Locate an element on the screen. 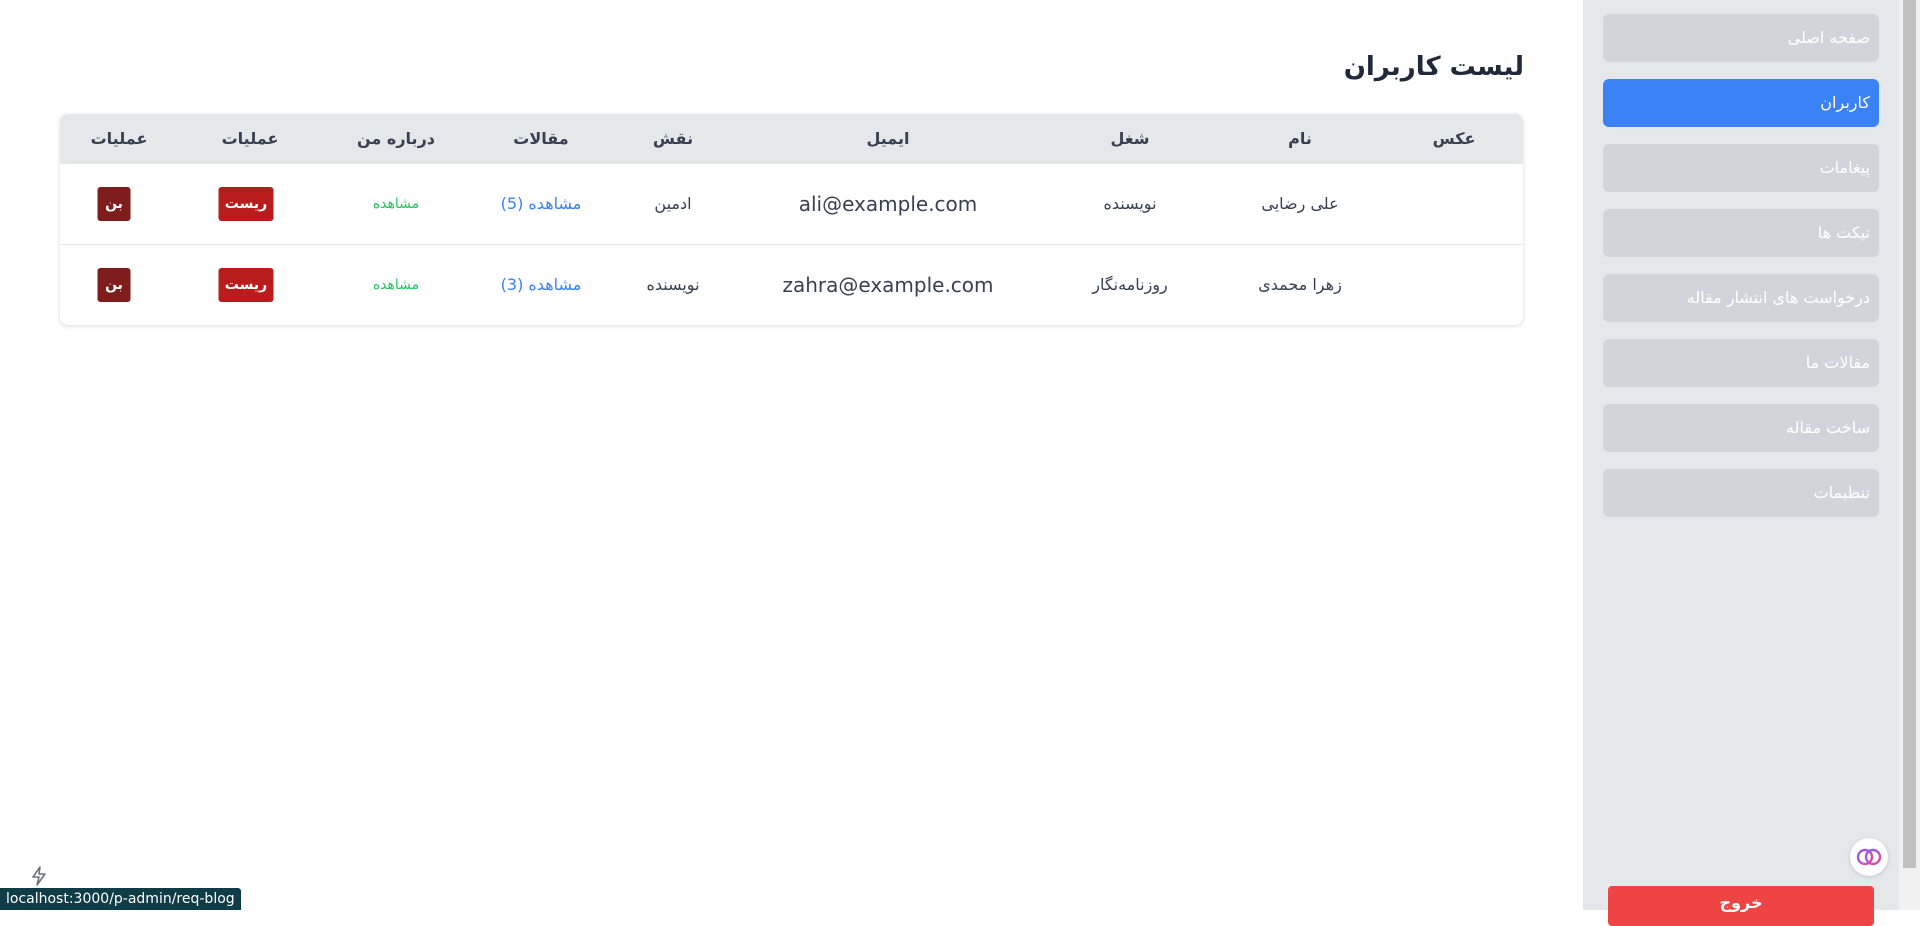 The height and width of the screenshot is (926, 1920). page-scrollbar is located at coordinates (1909, 455).